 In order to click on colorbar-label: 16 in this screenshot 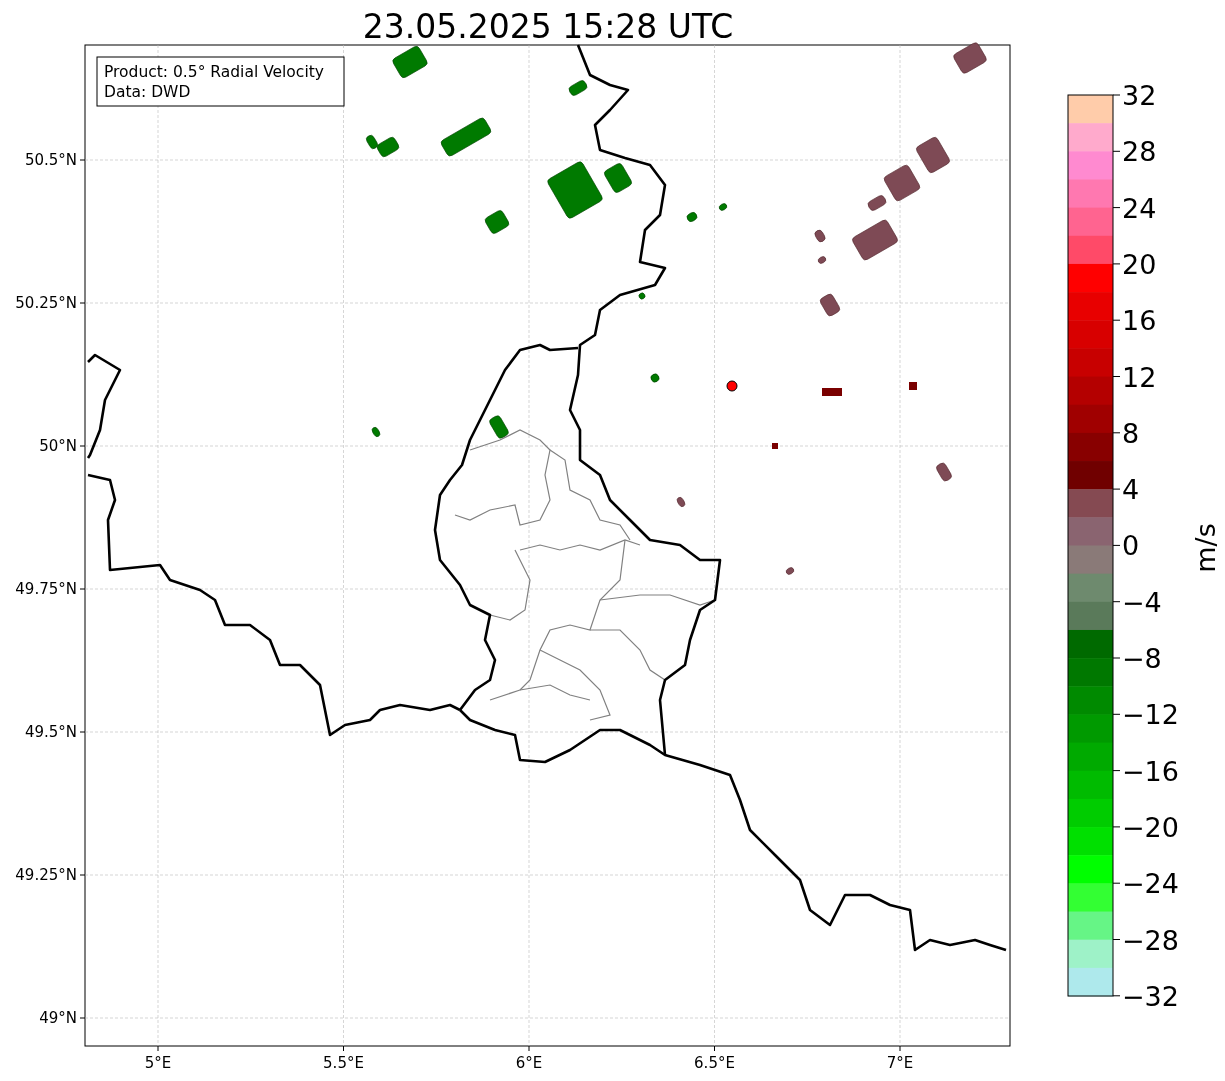, I will do `click(1139, 321)`.